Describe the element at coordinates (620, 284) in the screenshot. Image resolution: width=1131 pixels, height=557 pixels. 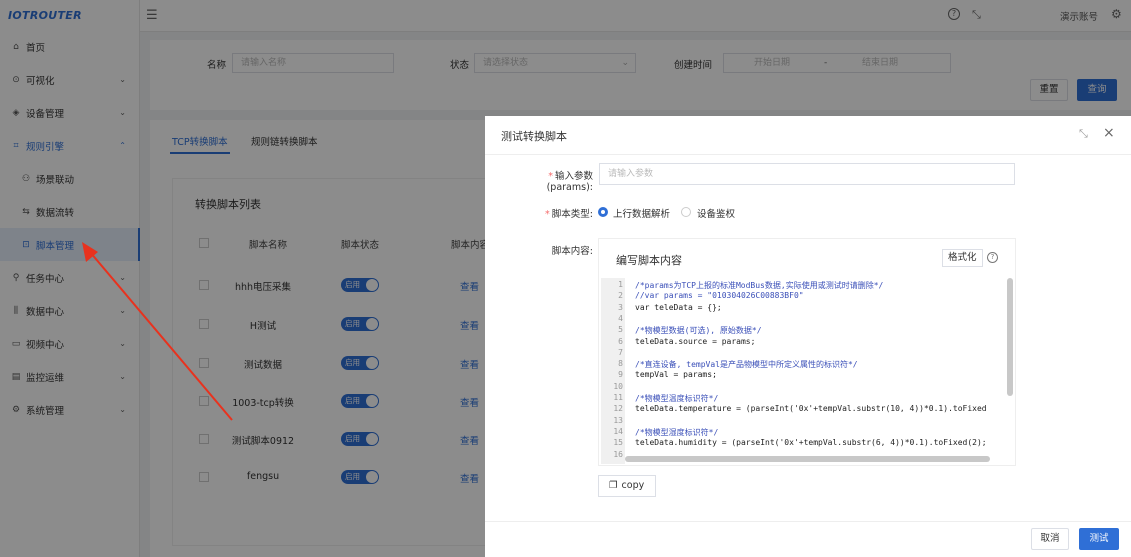
I see `line-number: 1` at that location.